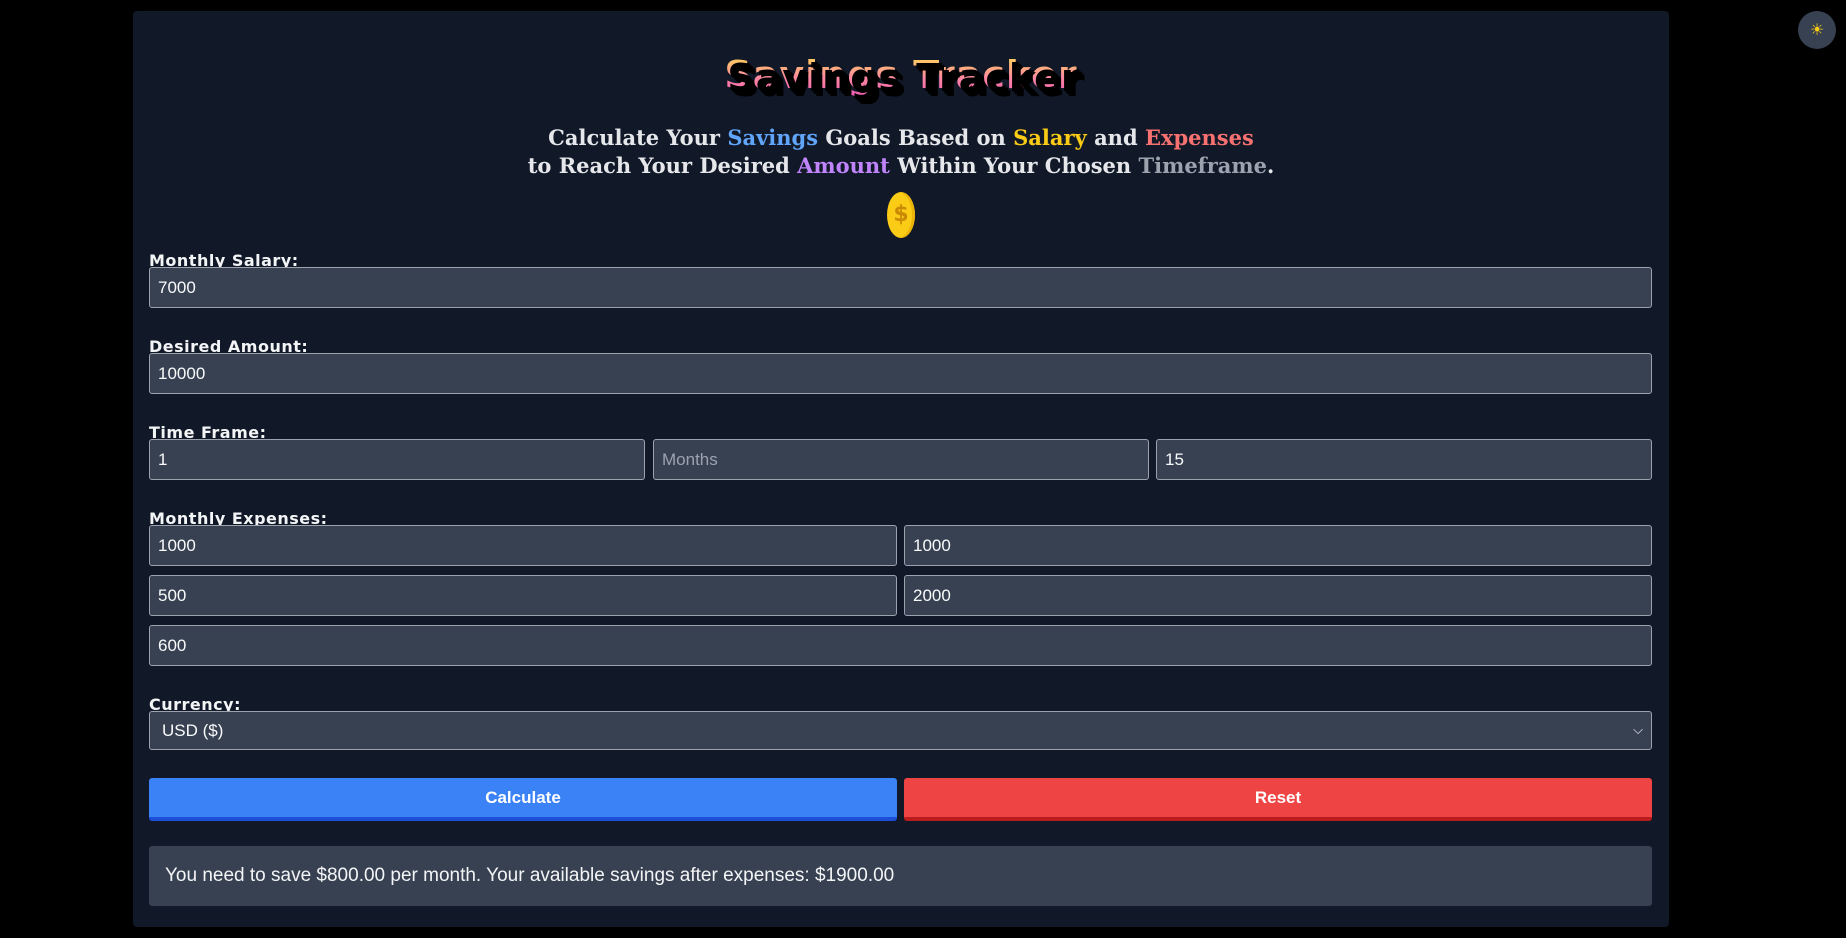  What do you see at coordinates (900, 287) in the screenshot?
I see `salary-input` at bounding box center [900, 287].